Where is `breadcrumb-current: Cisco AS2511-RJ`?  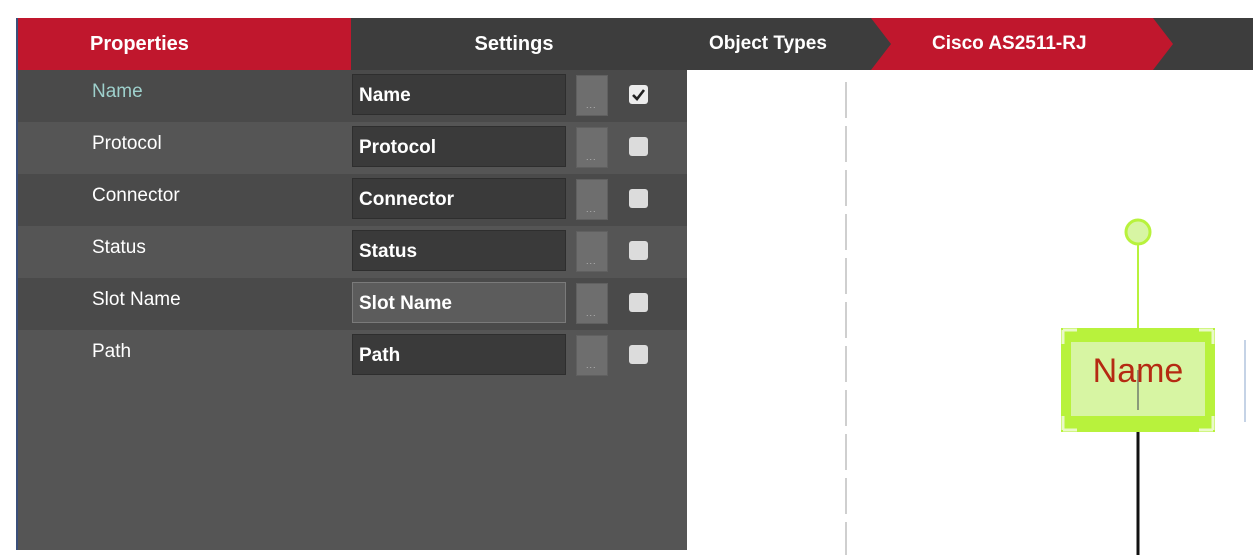 breadcrumb-current: Cisco AS2511-RJ is located at coordinates (1009, 44).